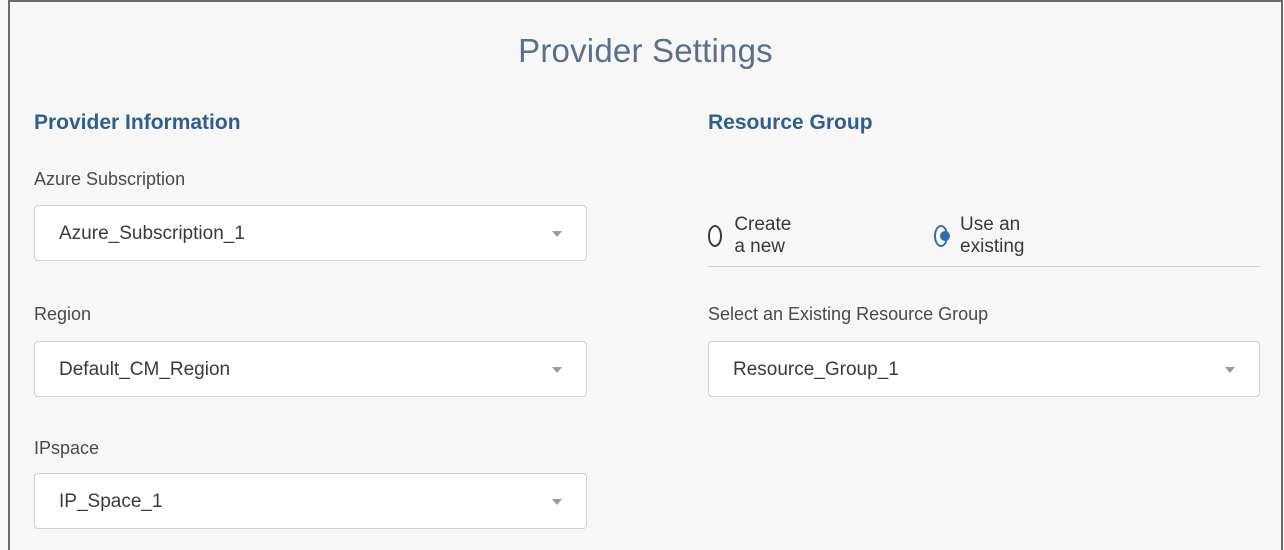 This screenshot has width=1284, height=550. What do you see at coordinates (110, 179) in the screenshot?
I see `azure-subscription-label: Azure Subscription` at bounding box center [110, 179].